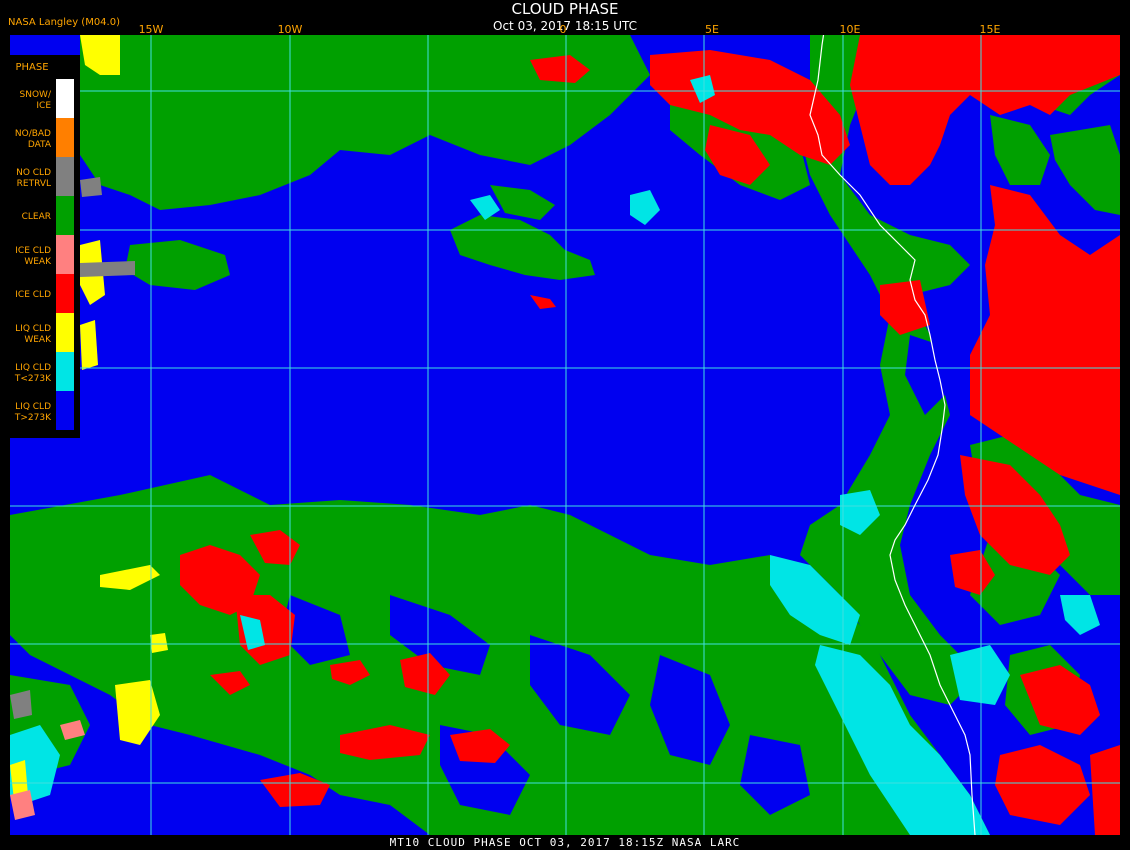 This screenshot has width=1130, height=850. I want to click on map-title: CLOUD PHASE, so click(565, 9).